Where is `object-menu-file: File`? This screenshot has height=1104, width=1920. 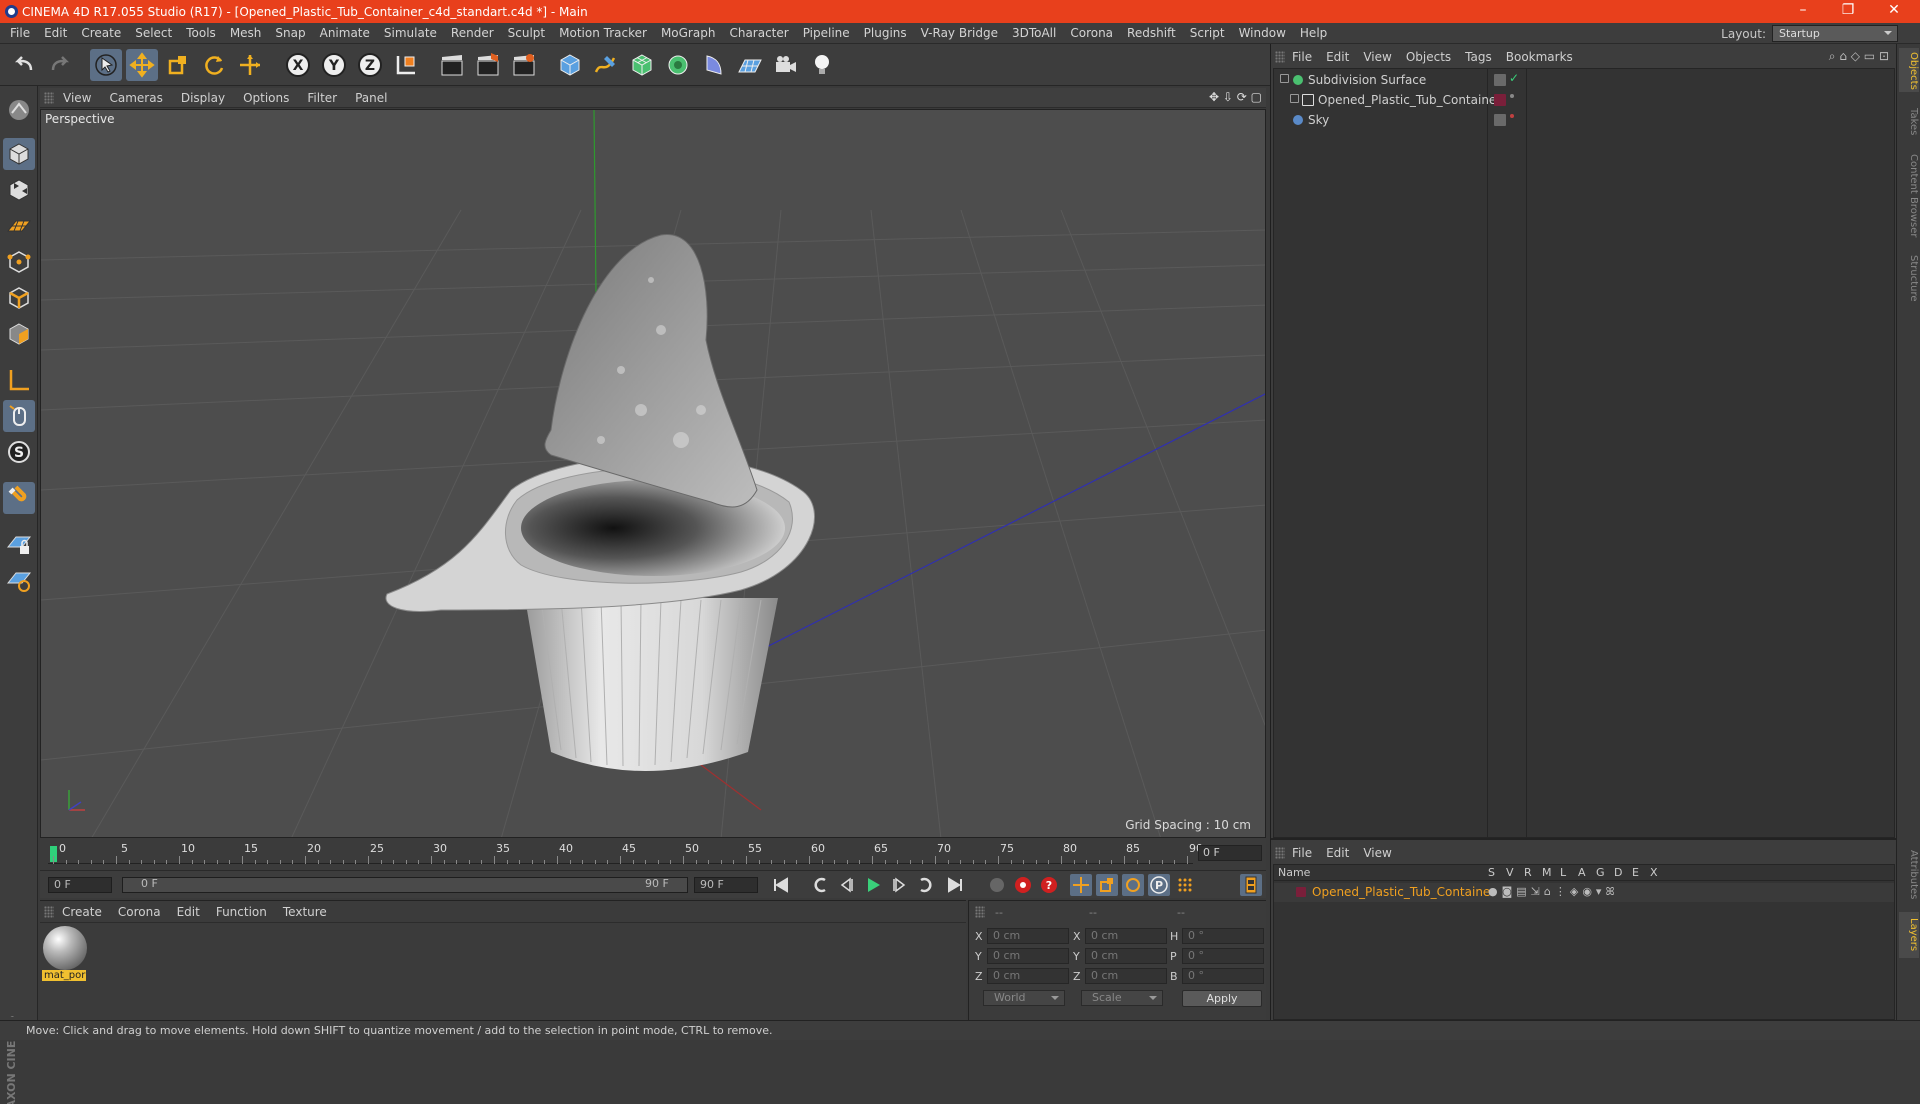 object-menu-file: File is located at coordinates (1302, 57).